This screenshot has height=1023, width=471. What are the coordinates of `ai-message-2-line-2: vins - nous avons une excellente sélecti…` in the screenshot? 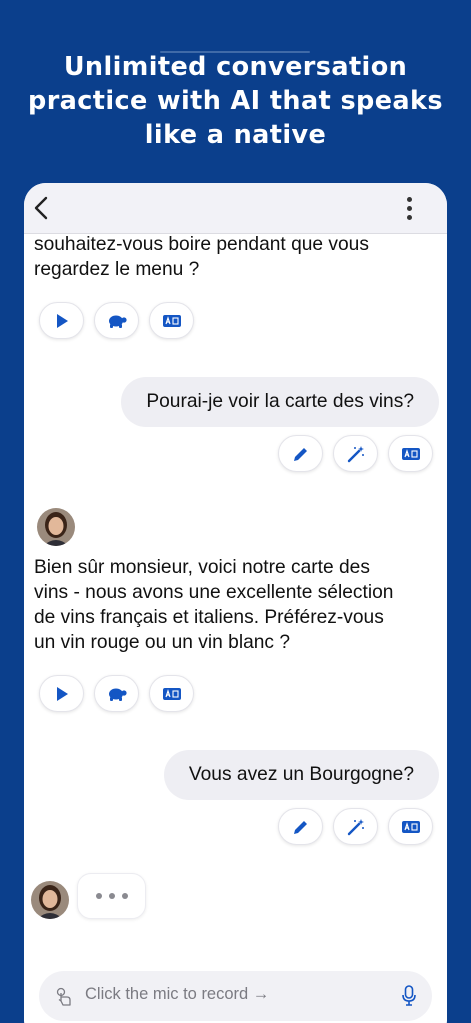 It's located at (214, 592).